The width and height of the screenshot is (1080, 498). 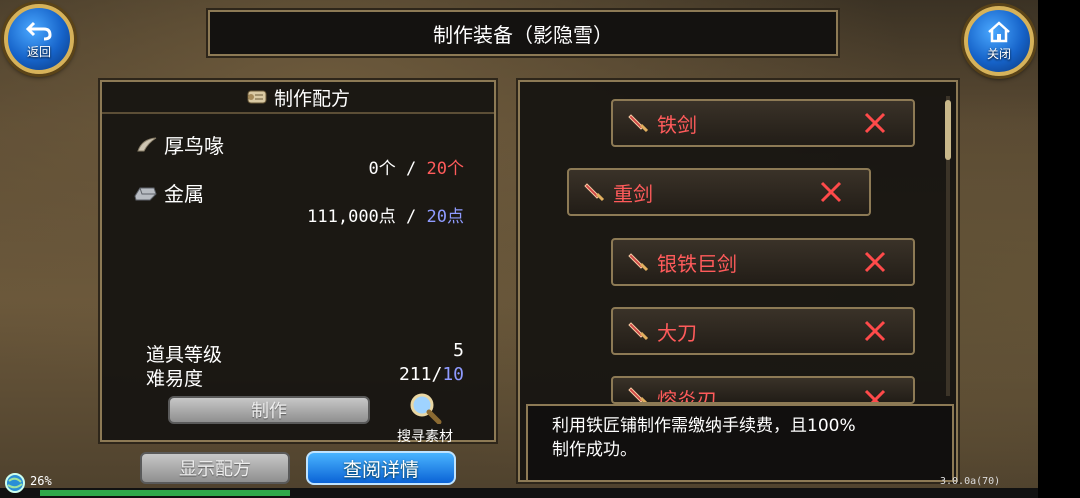 I want to click on material-row: 厚鸟喙, so click(x=180, y=144).